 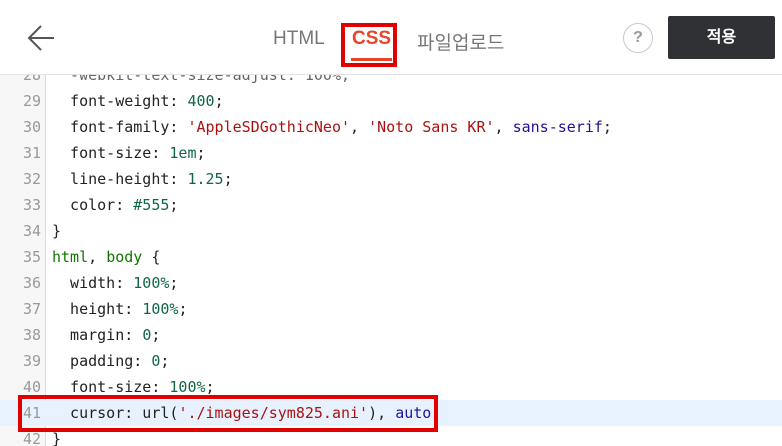 What do you see at coordinates (431, 127) in the screenshot?
I see `code-token: 'Noto Sans KR'` at bounding box center [431, 127].